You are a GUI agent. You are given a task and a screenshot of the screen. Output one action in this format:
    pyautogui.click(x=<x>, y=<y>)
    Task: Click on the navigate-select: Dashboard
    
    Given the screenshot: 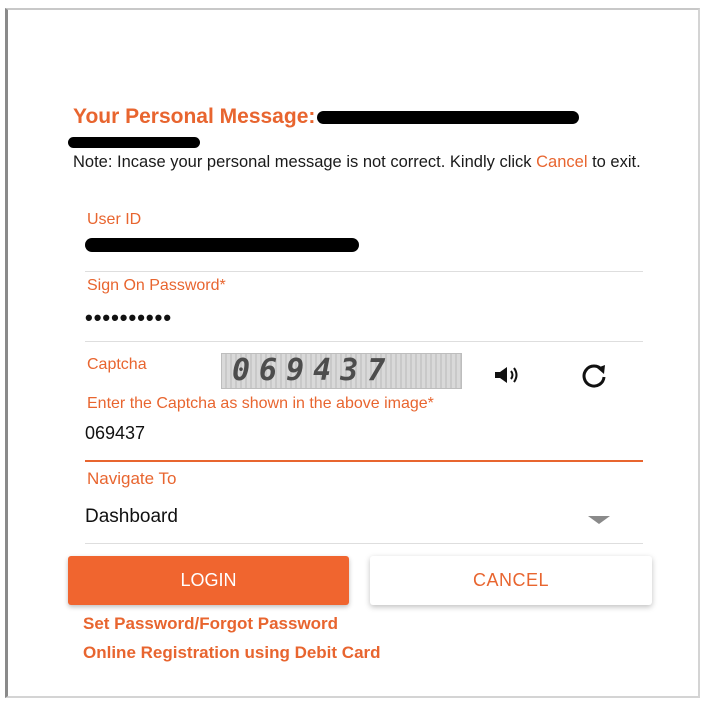 What is the action you would take?
    pyautogui.click(x=131, y=517)
    